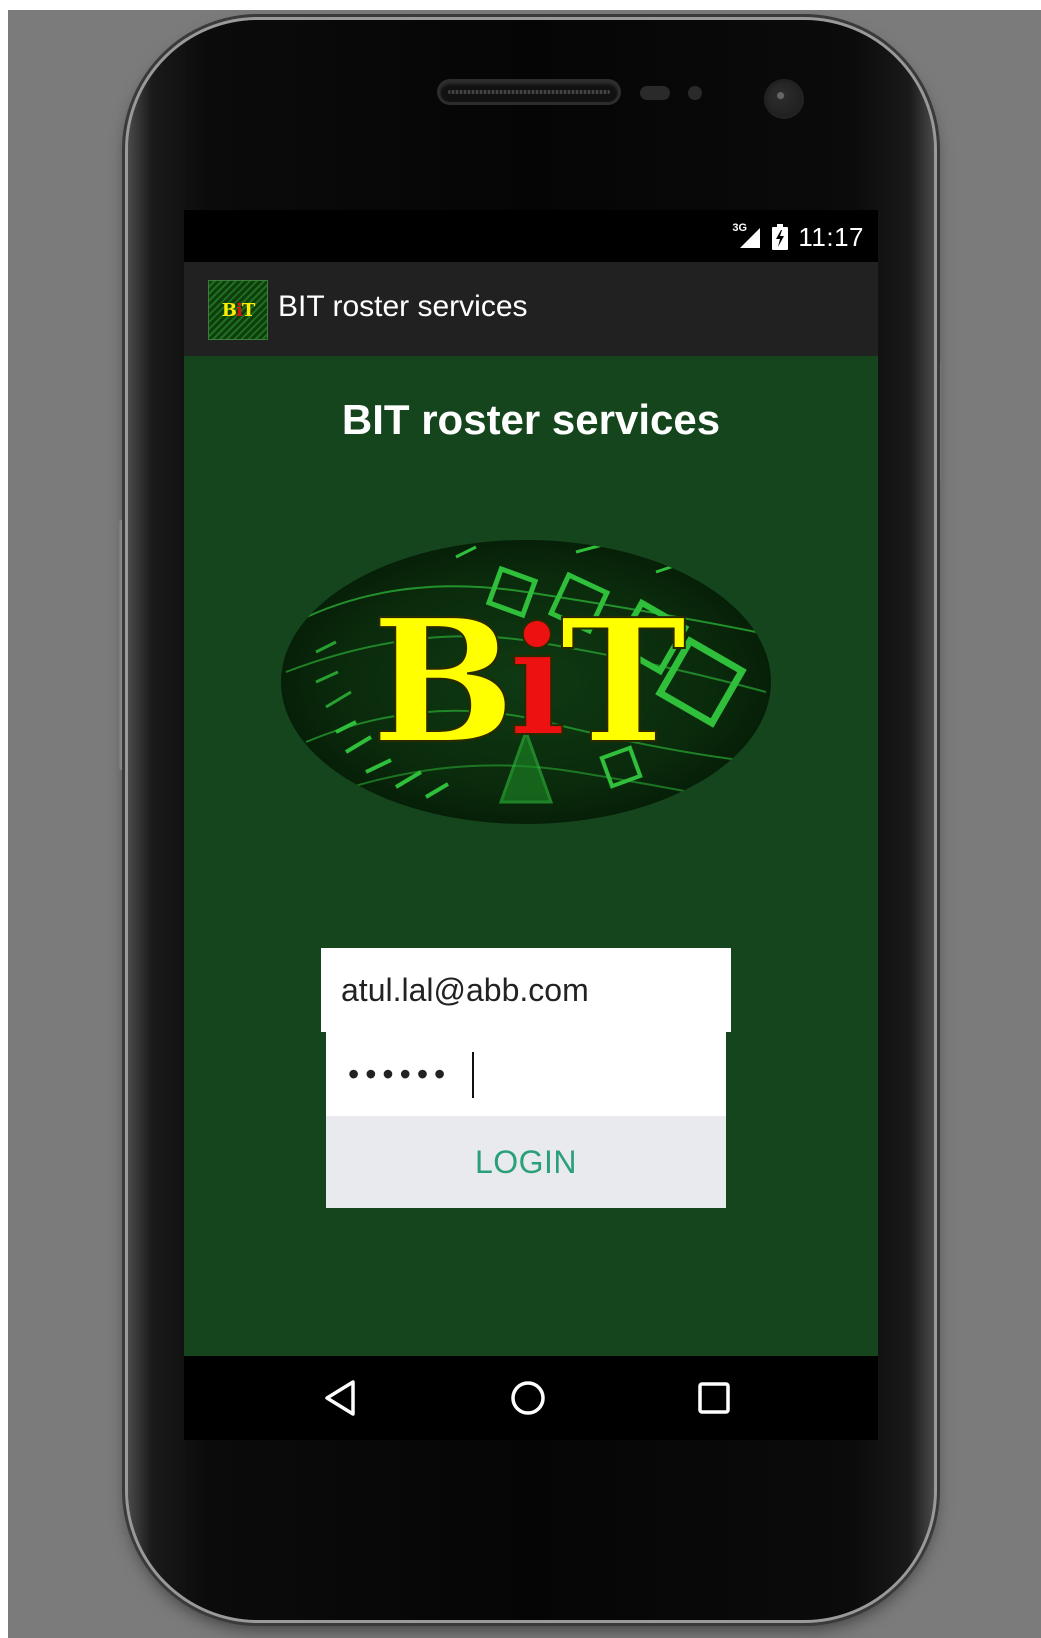  Describe the element at coordinates (831, 236) in the screenshot. I see `status-time: 11:17` at that location.